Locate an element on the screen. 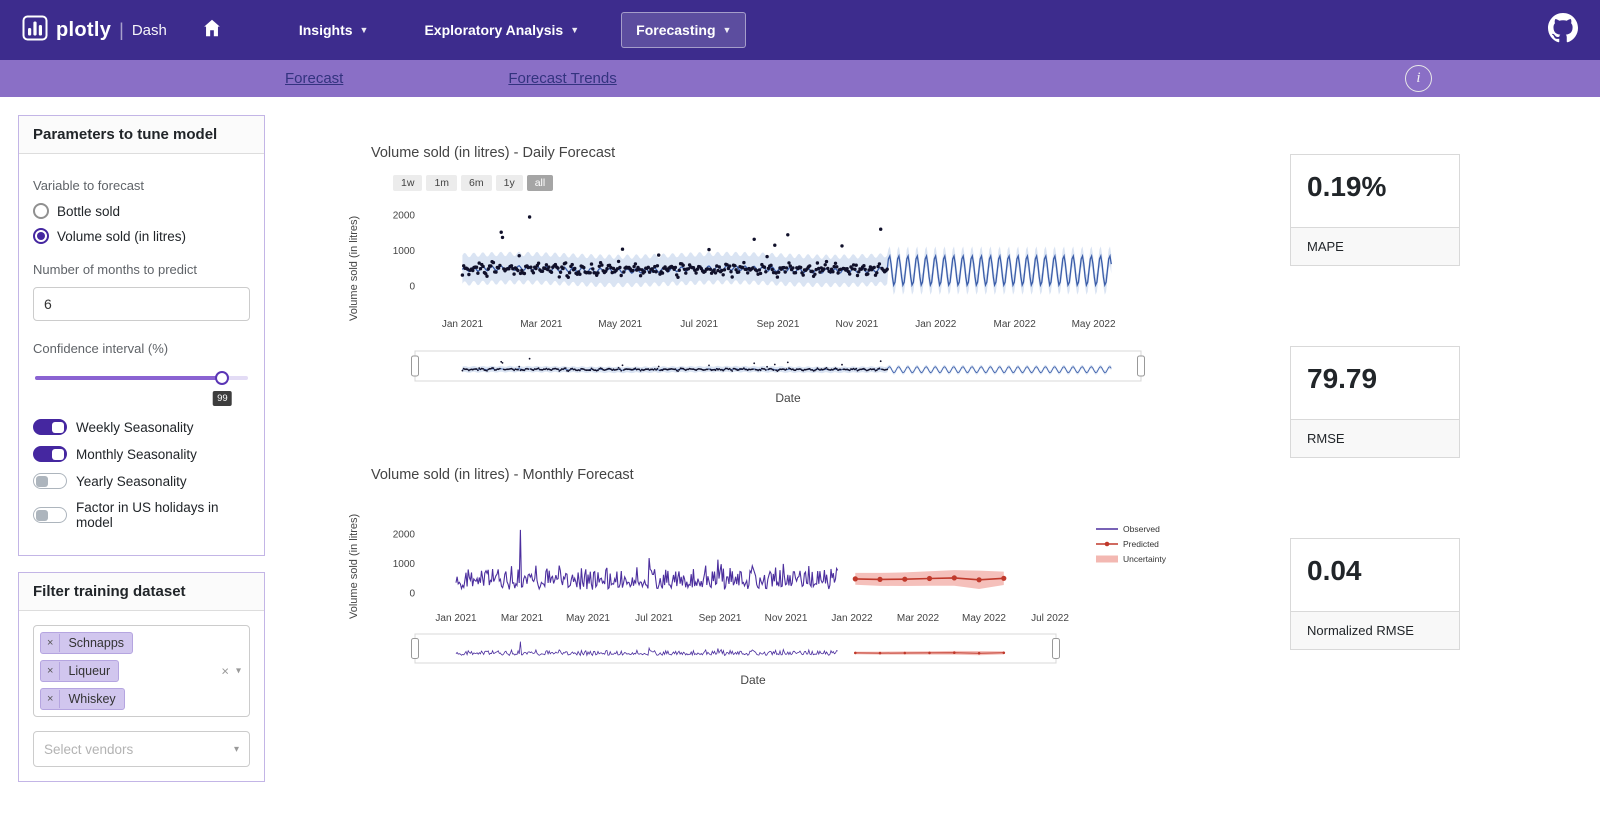  mape-label: MAPE is located at coordinates (1375, 246).